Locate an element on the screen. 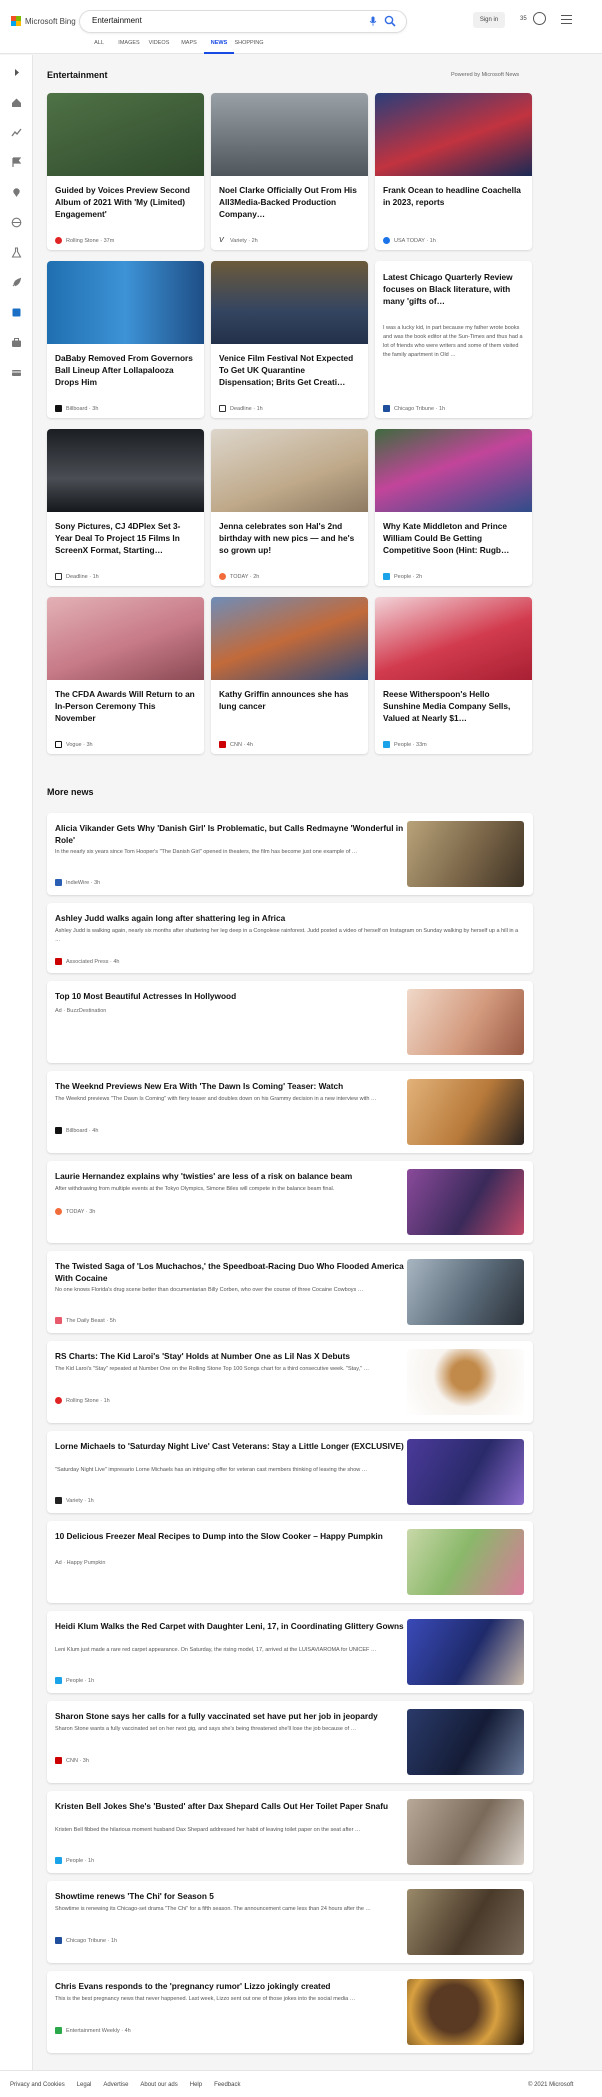 The image size is (602, 2097). tab-images: IMAGES is located at coordinates (129, 47).